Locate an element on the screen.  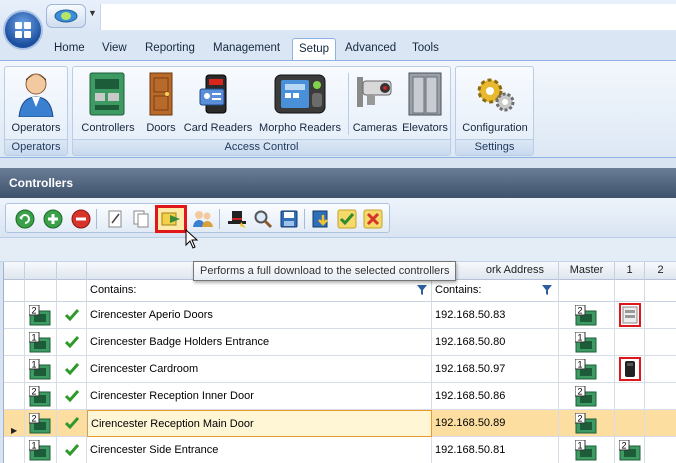
quick-access-dropdown-icon: ▼ is located at coordinates (92, 13).